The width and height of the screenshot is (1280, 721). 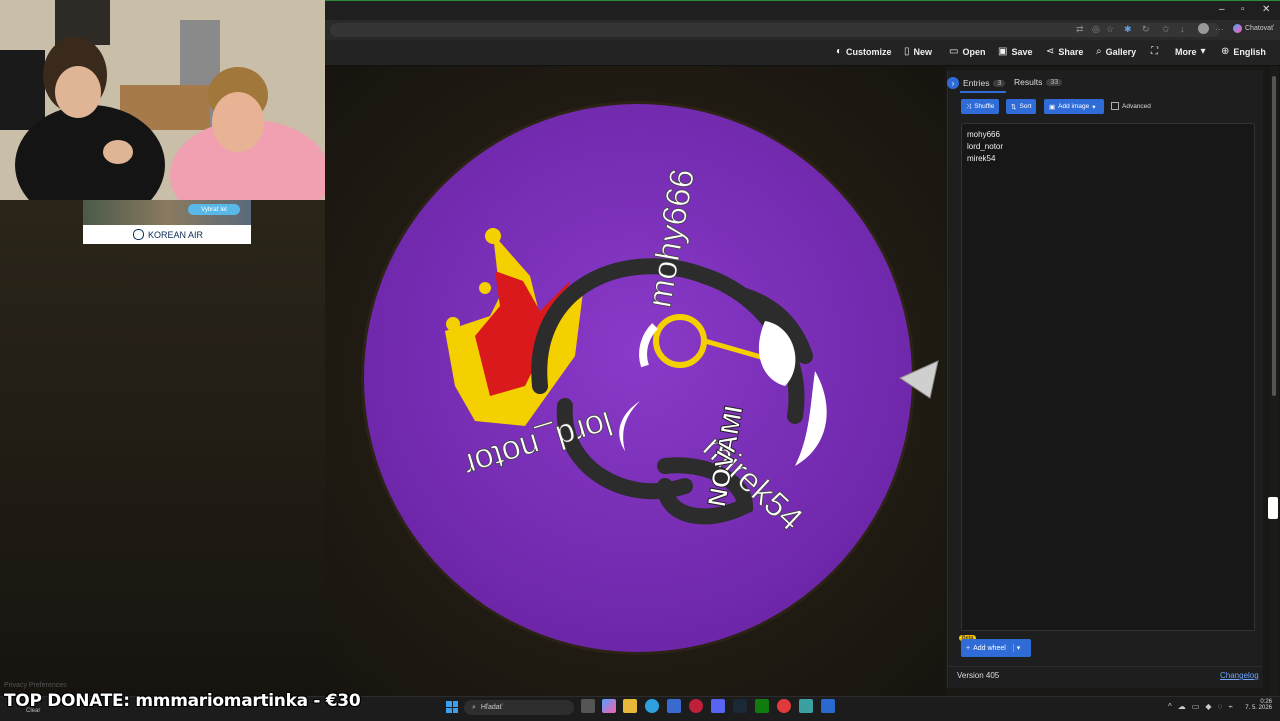 I want to click on customize-button: ◐ Customize, so click(x=864, y=51).